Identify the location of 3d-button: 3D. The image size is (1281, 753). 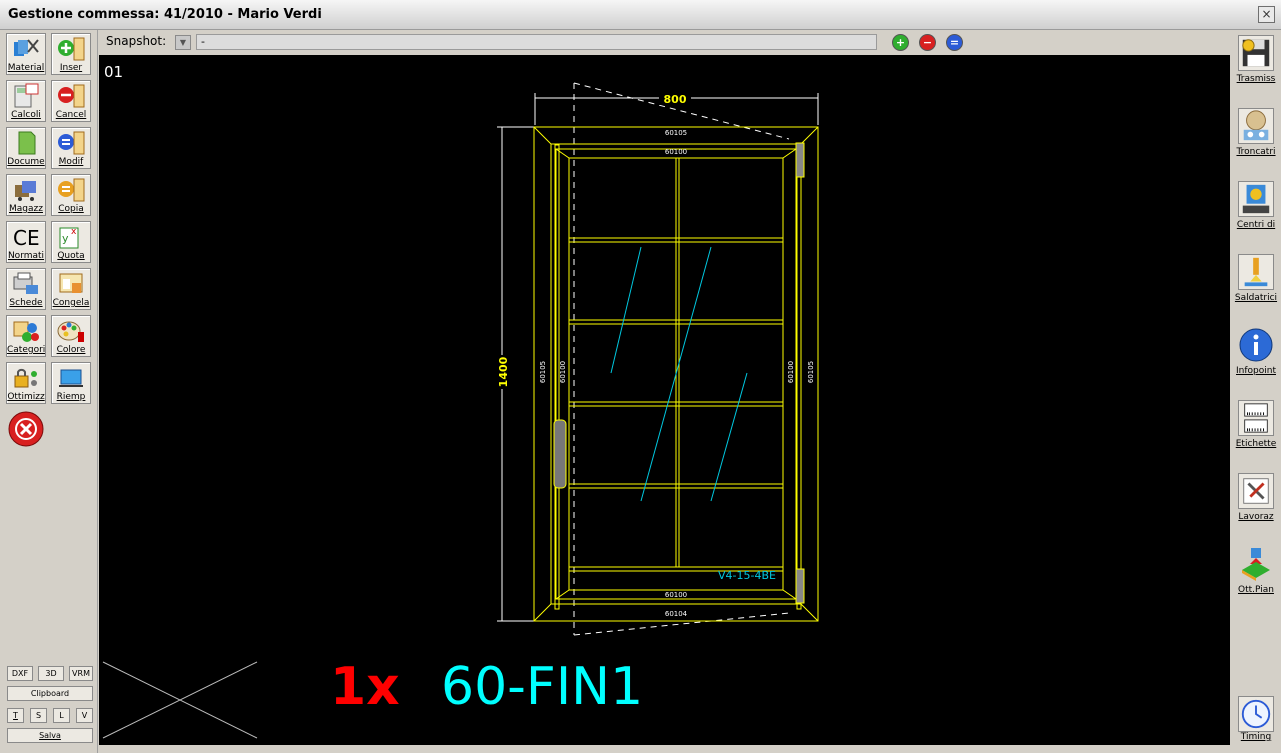
(51, 673).